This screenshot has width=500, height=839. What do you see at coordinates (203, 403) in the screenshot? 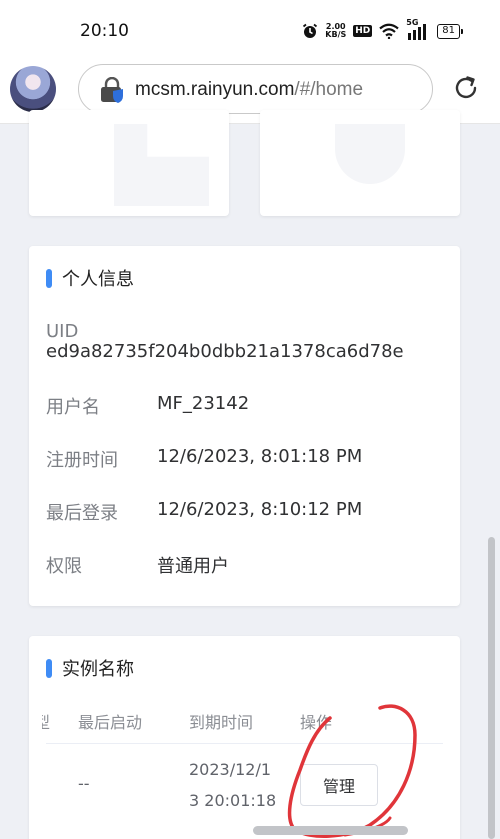
I see `username-value: MF_23142` at bounding box center [203, 403].